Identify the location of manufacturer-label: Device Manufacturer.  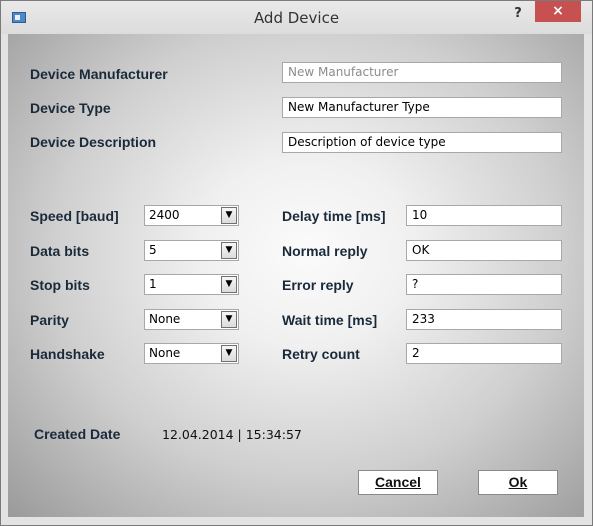
(99, 74).